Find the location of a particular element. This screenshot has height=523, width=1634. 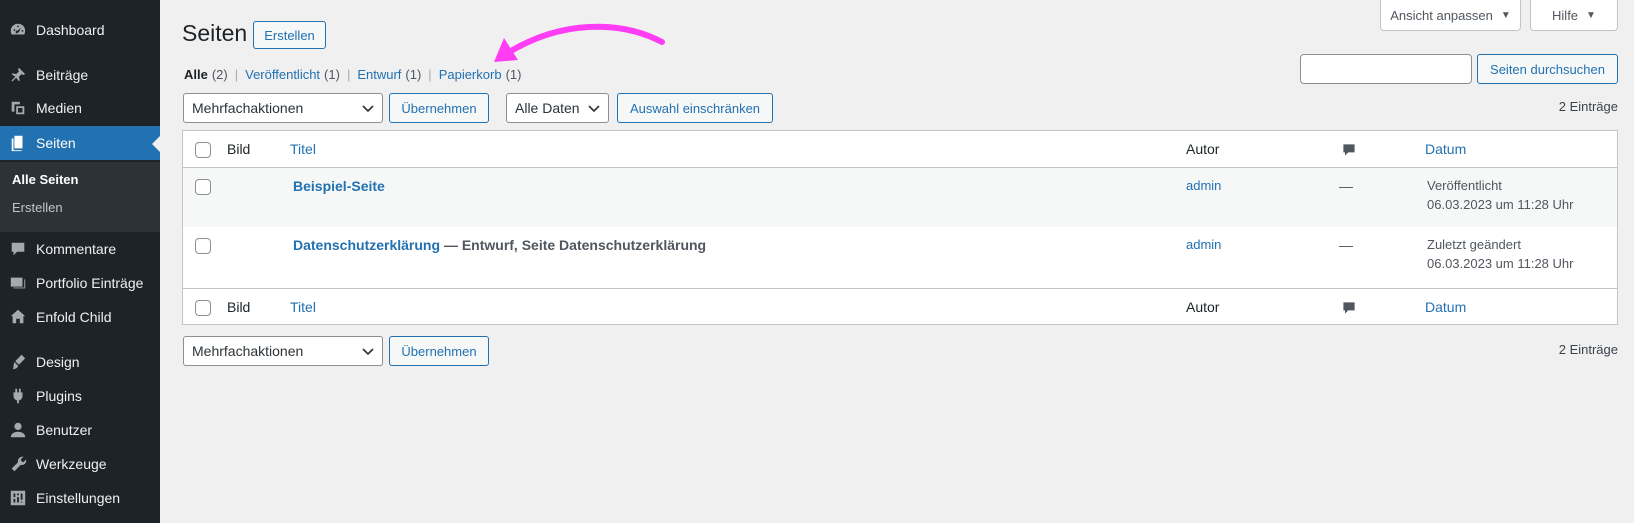

bulk-actions-select: Mehrfachaktionen is located at coordinates (283, 108).